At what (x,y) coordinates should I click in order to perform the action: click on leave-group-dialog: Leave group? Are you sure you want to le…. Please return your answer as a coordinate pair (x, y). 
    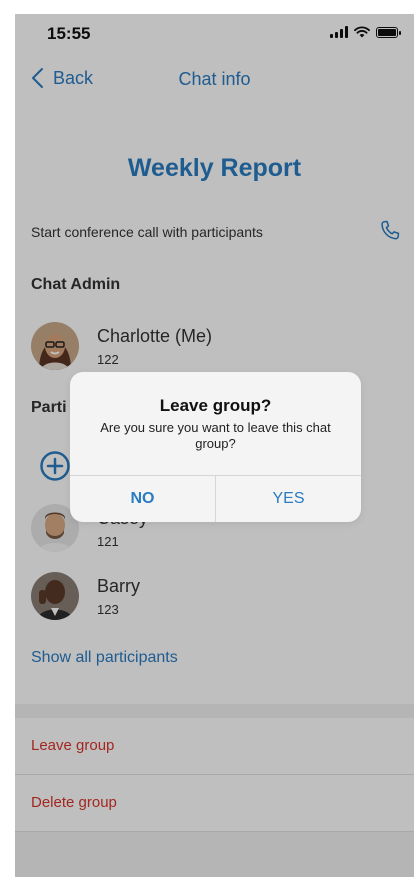
    Looking at the image, I should click on (215, 447).